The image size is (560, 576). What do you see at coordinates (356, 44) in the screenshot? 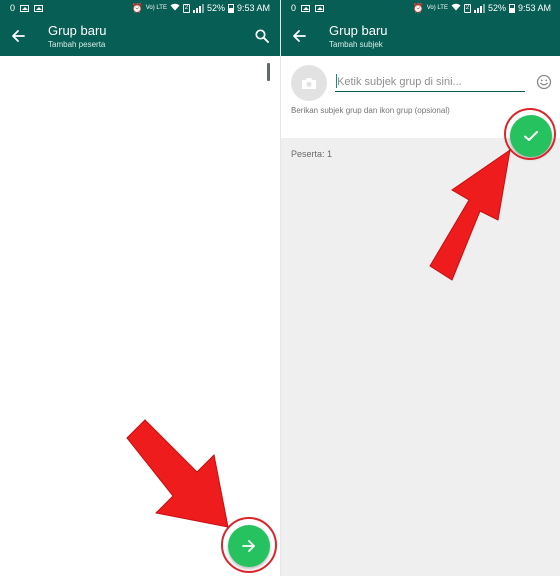
I see `page-subtitle: Tambah subjek` at bounding box center [356, 44].